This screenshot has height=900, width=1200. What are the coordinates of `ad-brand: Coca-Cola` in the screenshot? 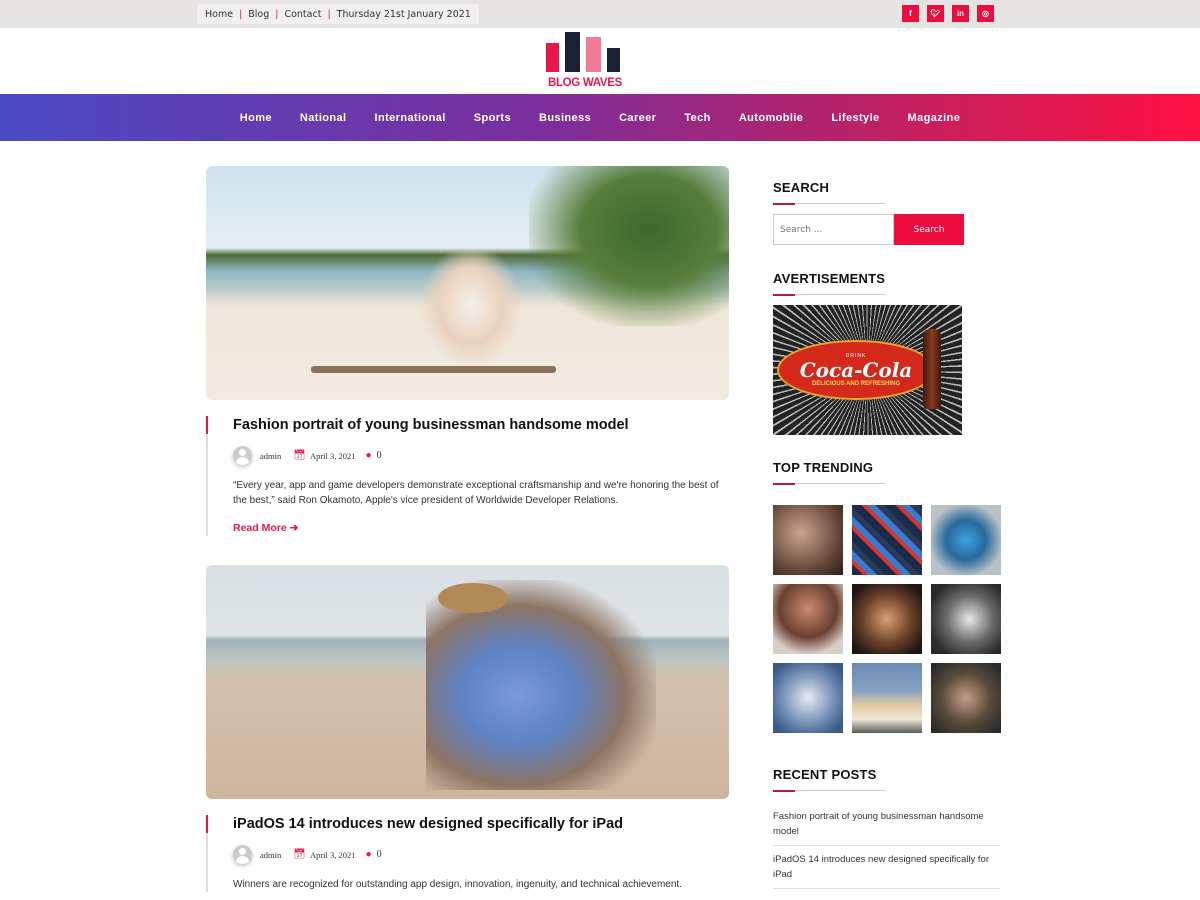 It's located at (856, 370).